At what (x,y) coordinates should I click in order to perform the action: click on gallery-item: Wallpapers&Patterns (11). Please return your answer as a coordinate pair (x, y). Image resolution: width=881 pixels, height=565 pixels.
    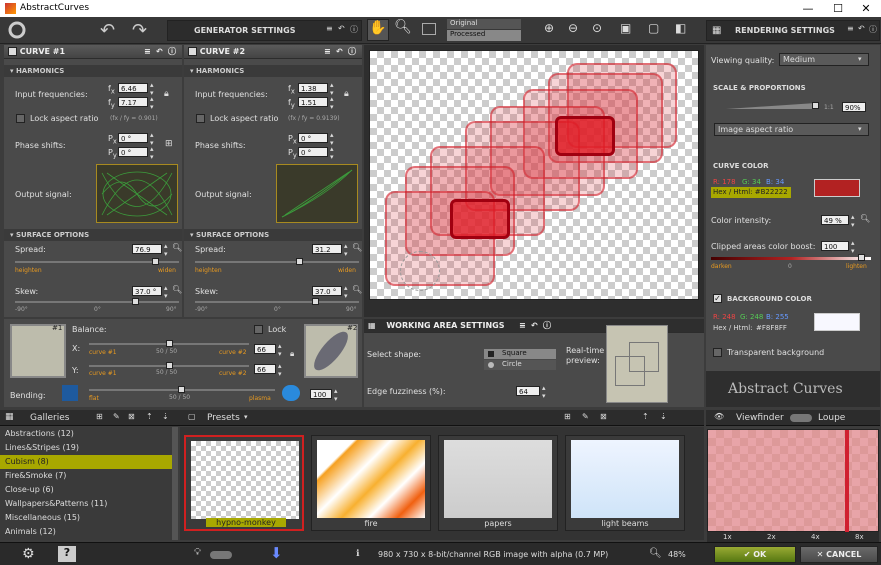
    Looking at the image, I should click on (89, 504).